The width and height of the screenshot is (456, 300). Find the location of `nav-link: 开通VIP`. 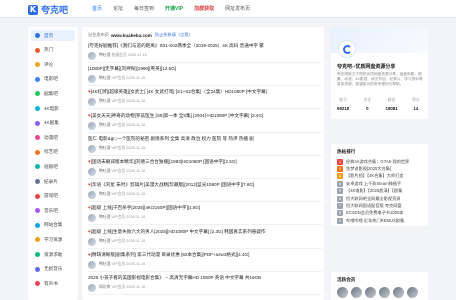

nav-link: 开通VIP is located at coordinates (174, 9).